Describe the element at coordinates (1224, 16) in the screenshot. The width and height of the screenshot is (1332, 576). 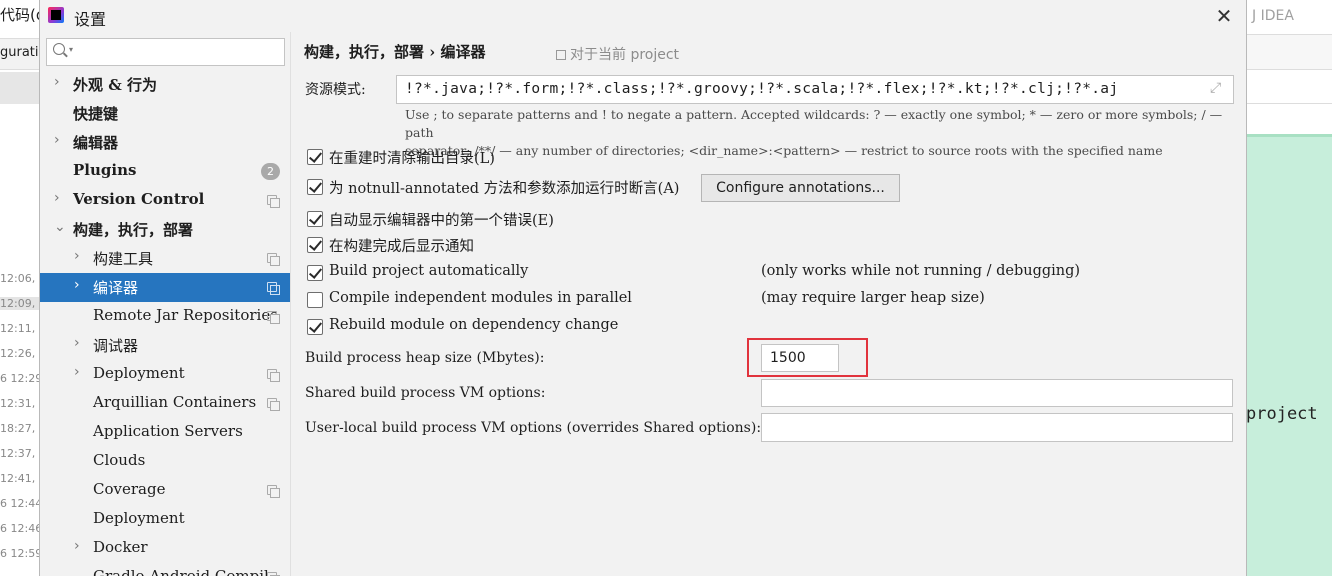
I see `close-button: ✕` at that location.